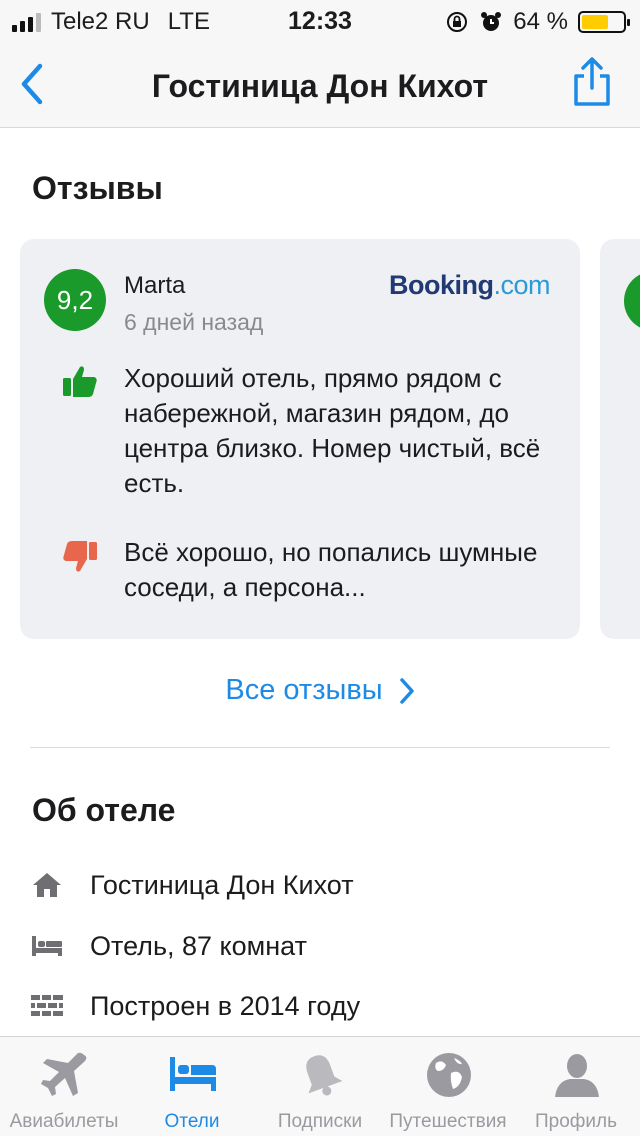 Image resolution: width=640 pixels, height=1136 pixels. I want to click on all-reviews-link: Все отзывы, so click(320, 690).